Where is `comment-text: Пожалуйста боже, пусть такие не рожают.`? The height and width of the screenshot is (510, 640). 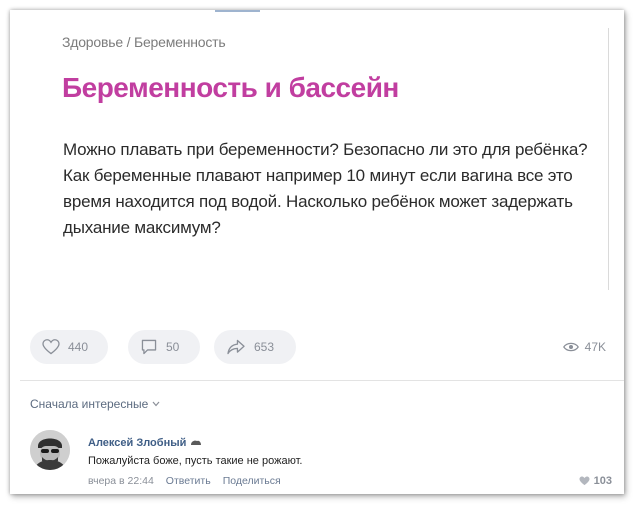 comment-text: Пожалуйста боже, пусть такие не рожают. is located at coordinates (195, 461).